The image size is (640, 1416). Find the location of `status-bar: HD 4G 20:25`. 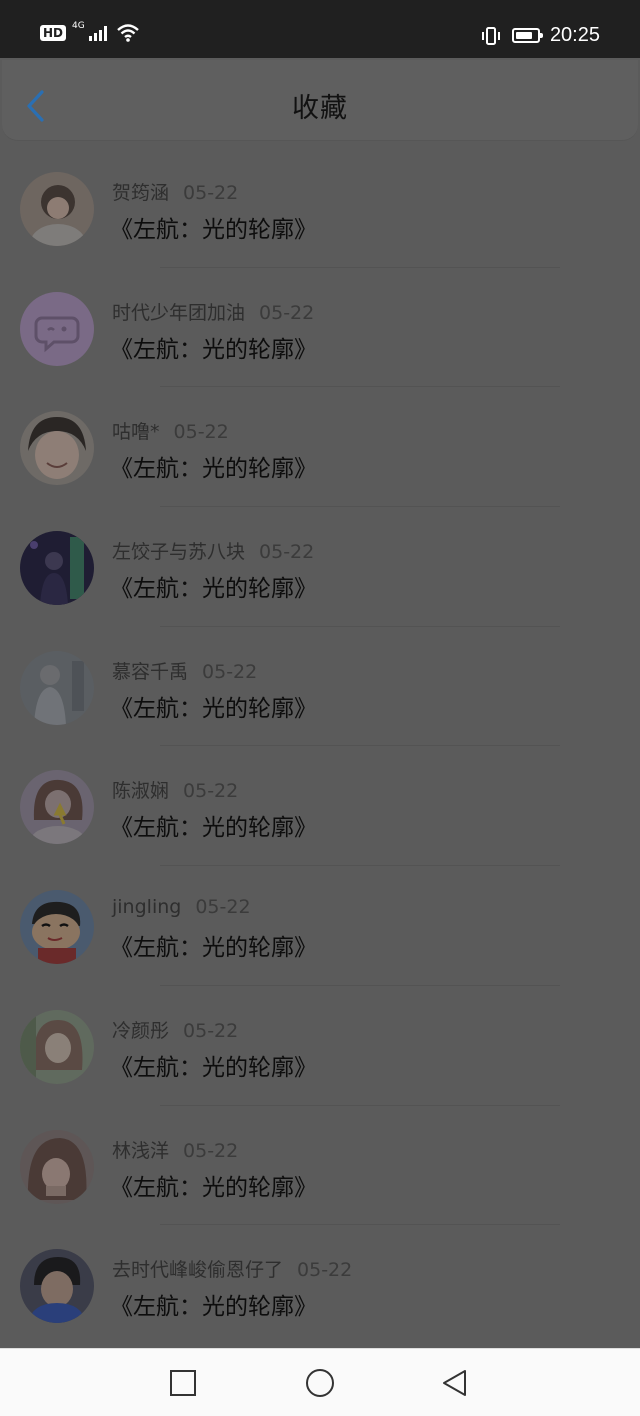

status-bar: HD 4G 20:25 is located at coordinates (320, 29).